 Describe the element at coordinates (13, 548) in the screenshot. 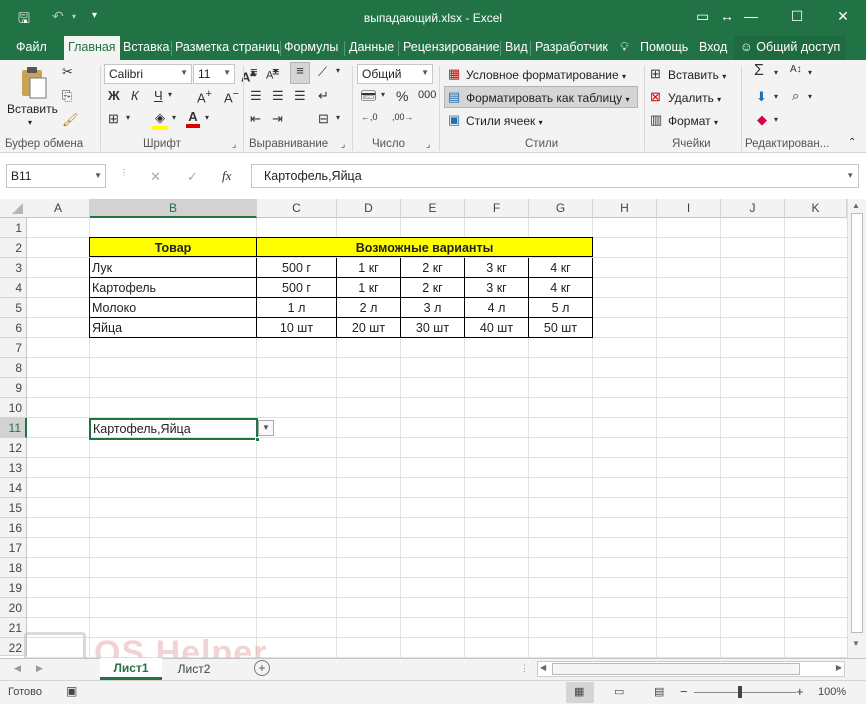

I see `row-header-17: 17` at that location.